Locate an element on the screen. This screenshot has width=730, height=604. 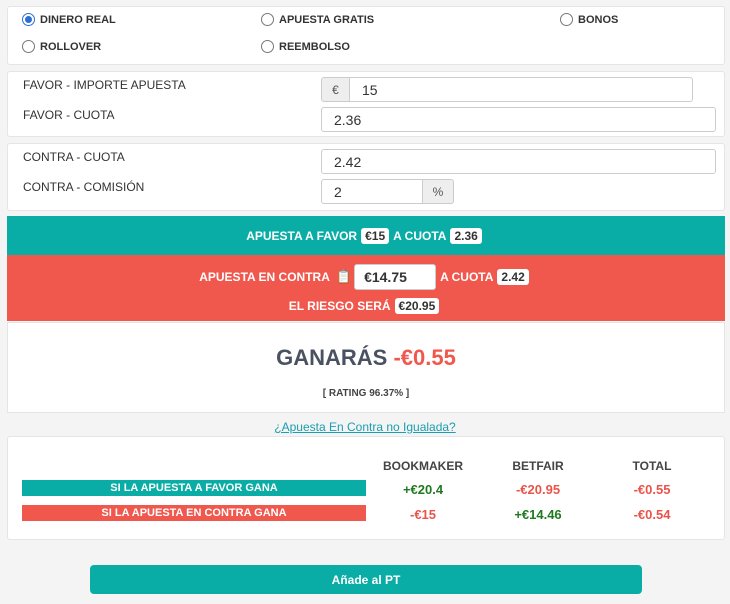
add-to-pt-button: Añade al PT is located at coordinates (366, 579).